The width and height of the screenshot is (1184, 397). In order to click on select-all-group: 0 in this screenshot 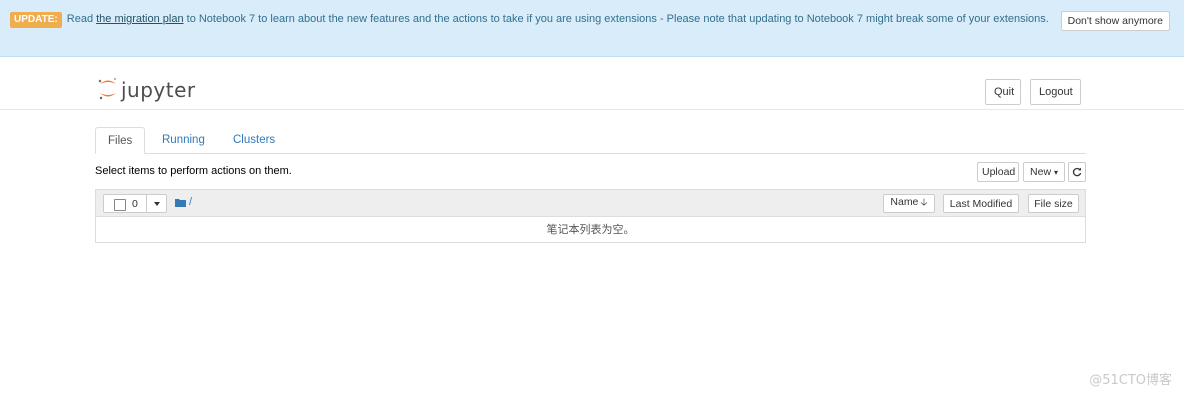, I will do `click(135, 203)`.